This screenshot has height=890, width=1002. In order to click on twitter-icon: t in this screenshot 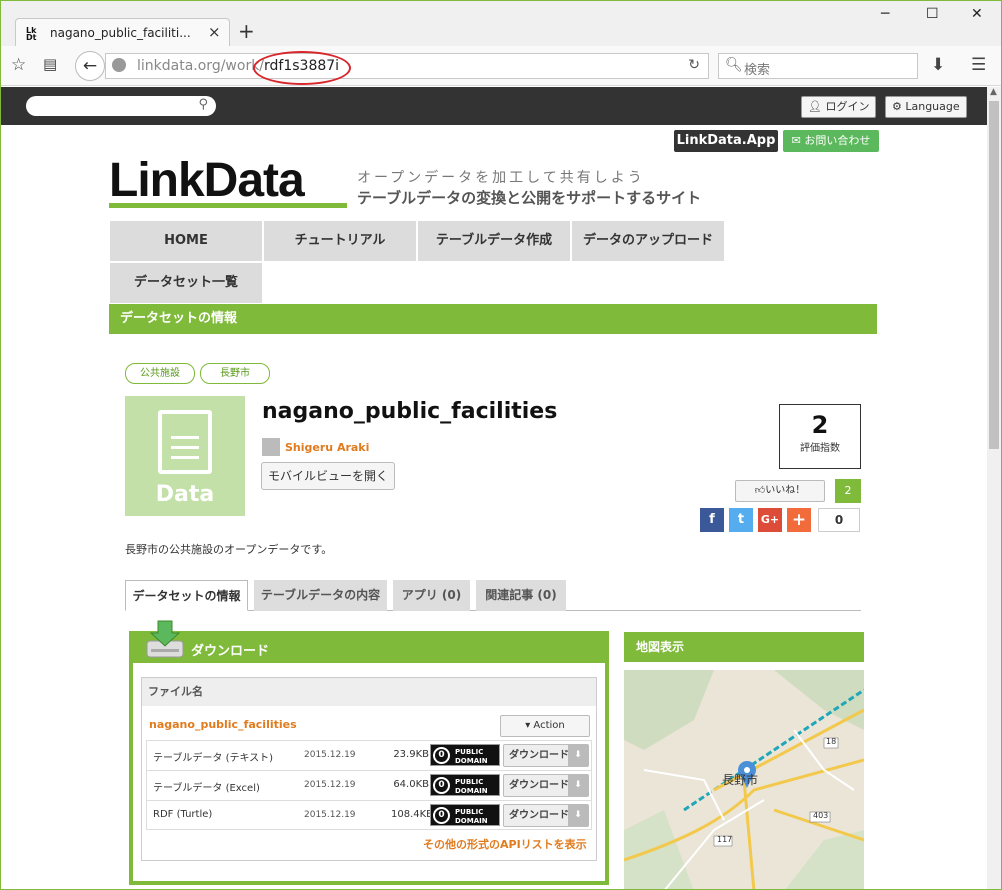, I will do `click(741, 520)`.